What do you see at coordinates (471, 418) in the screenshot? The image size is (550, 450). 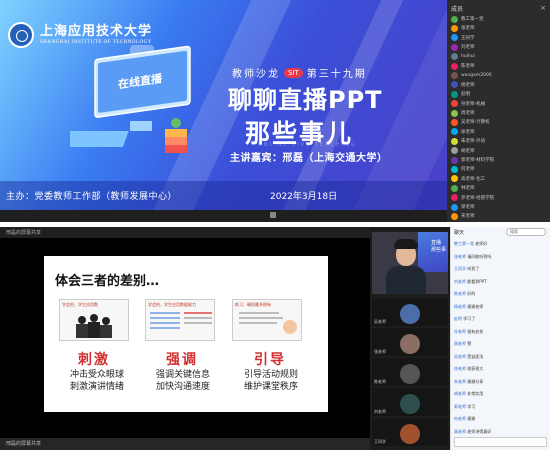 I see `chat-text: 谢谢` at bounding box center [471, 418].